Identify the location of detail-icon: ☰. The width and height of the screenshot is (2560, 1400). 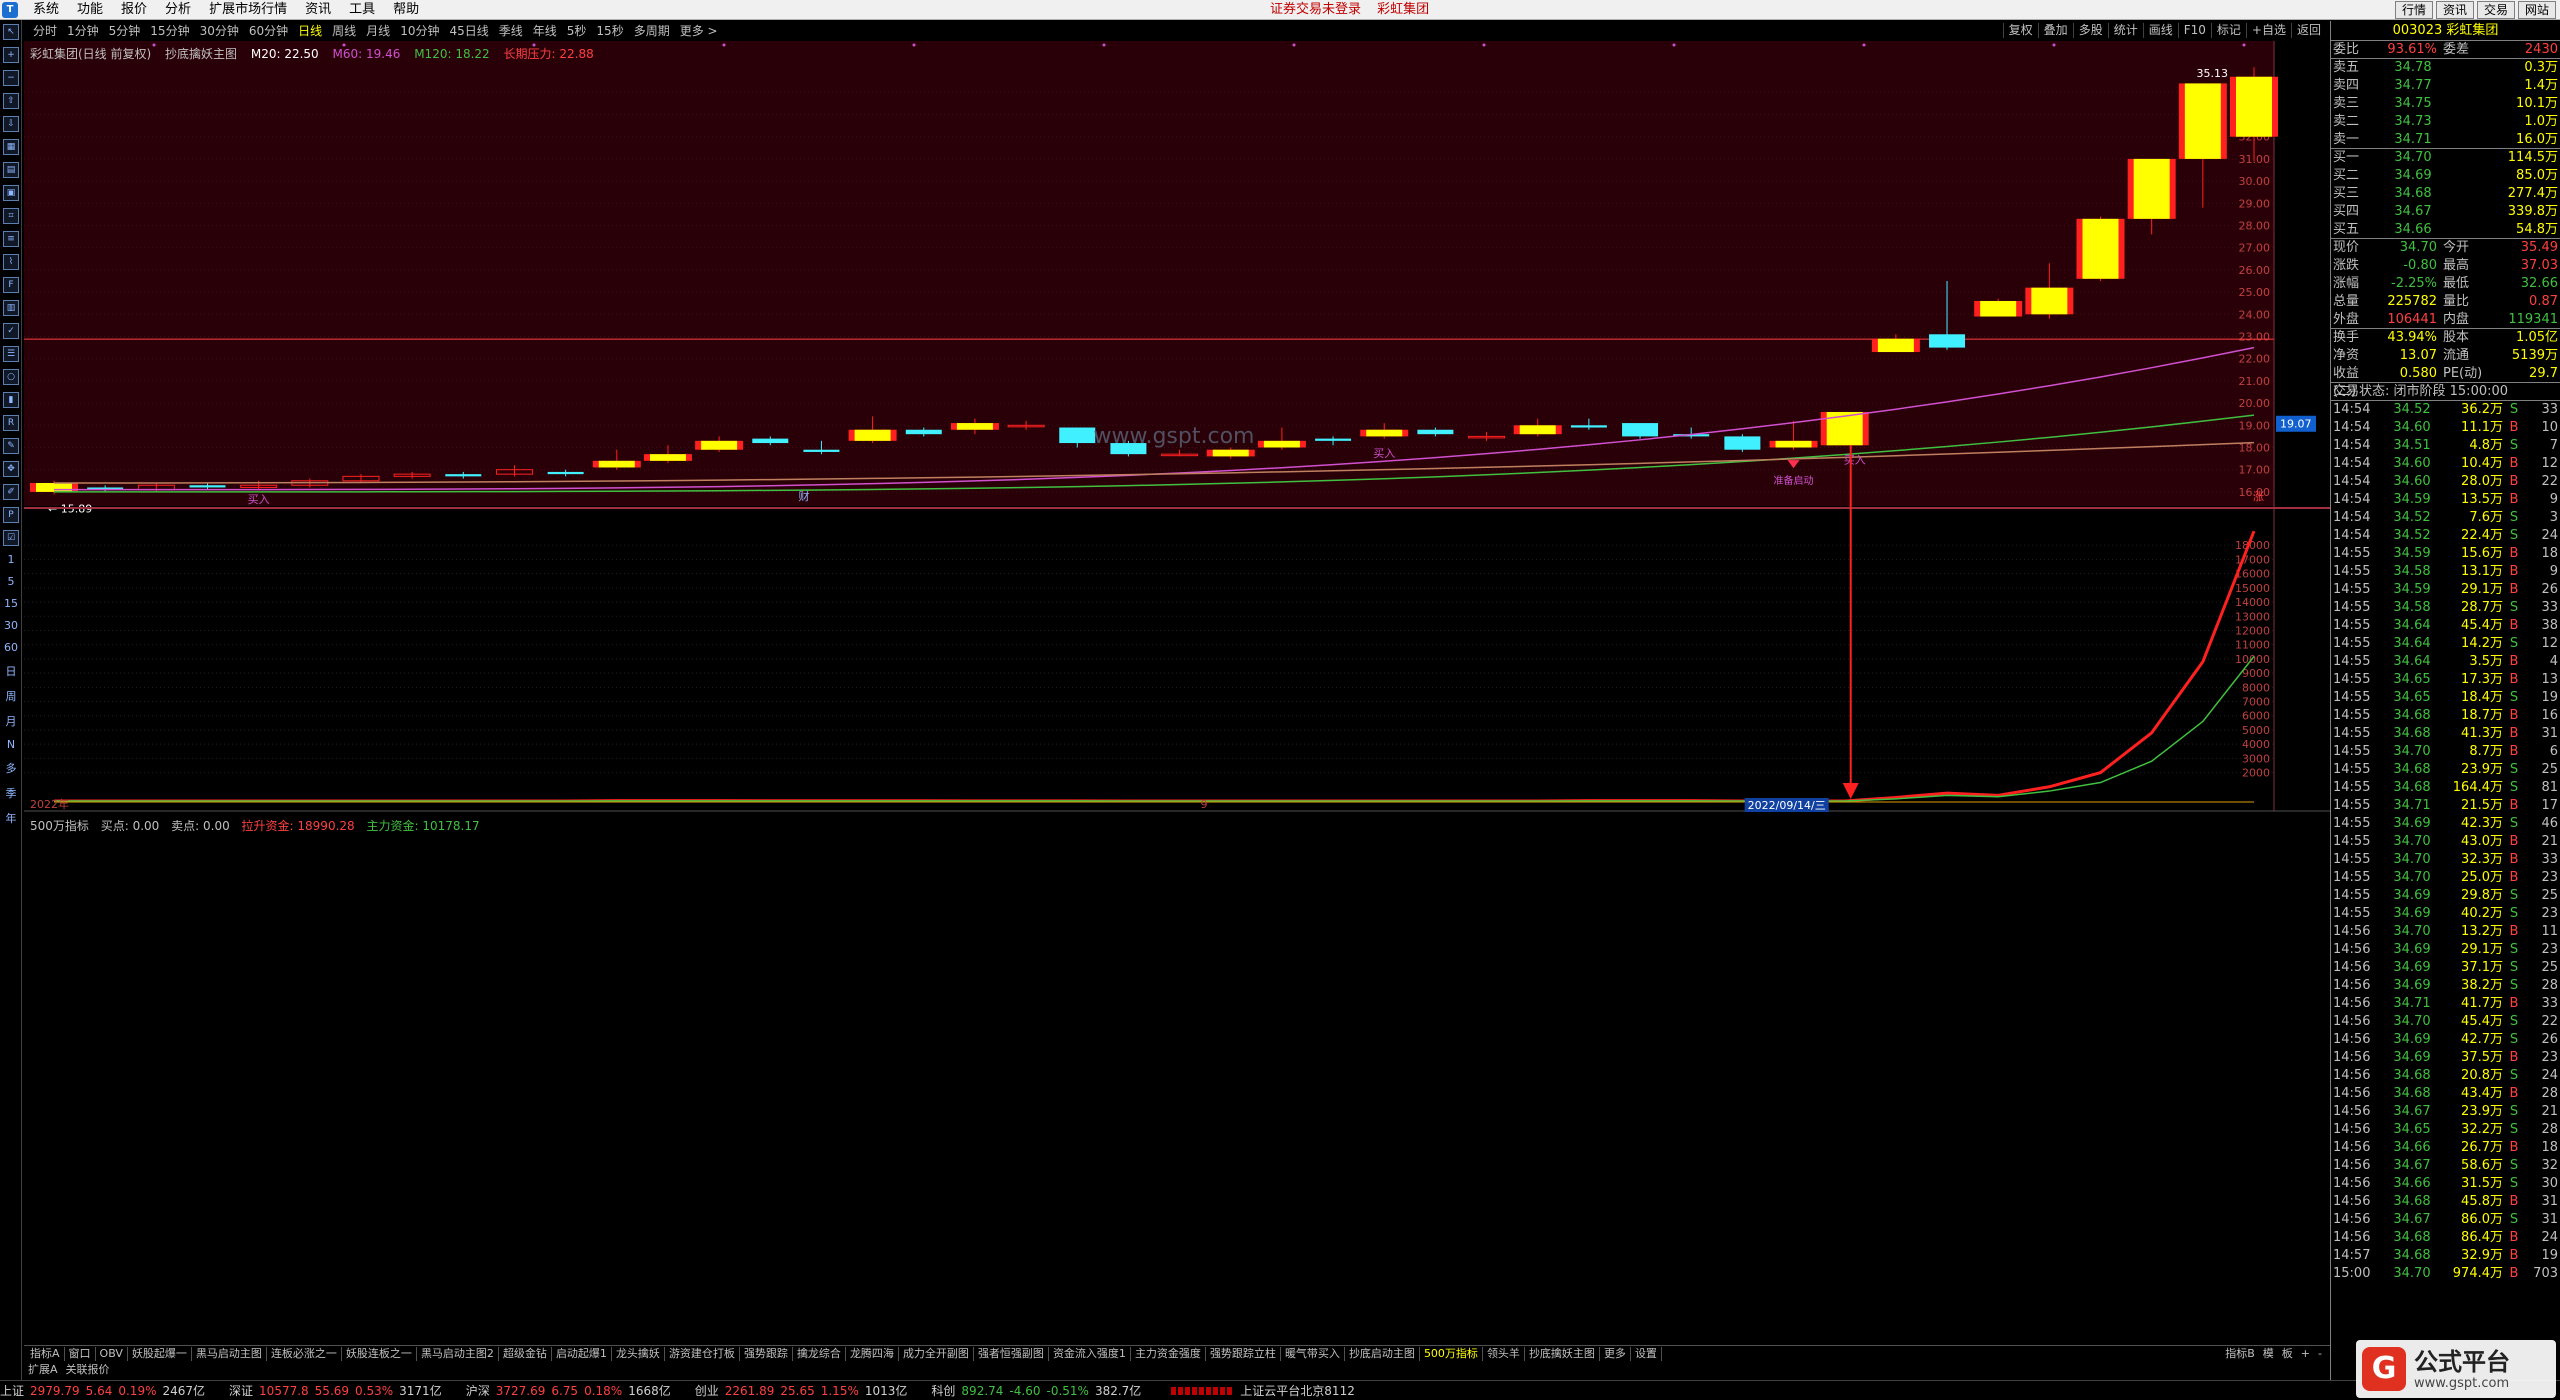
(11, 354).